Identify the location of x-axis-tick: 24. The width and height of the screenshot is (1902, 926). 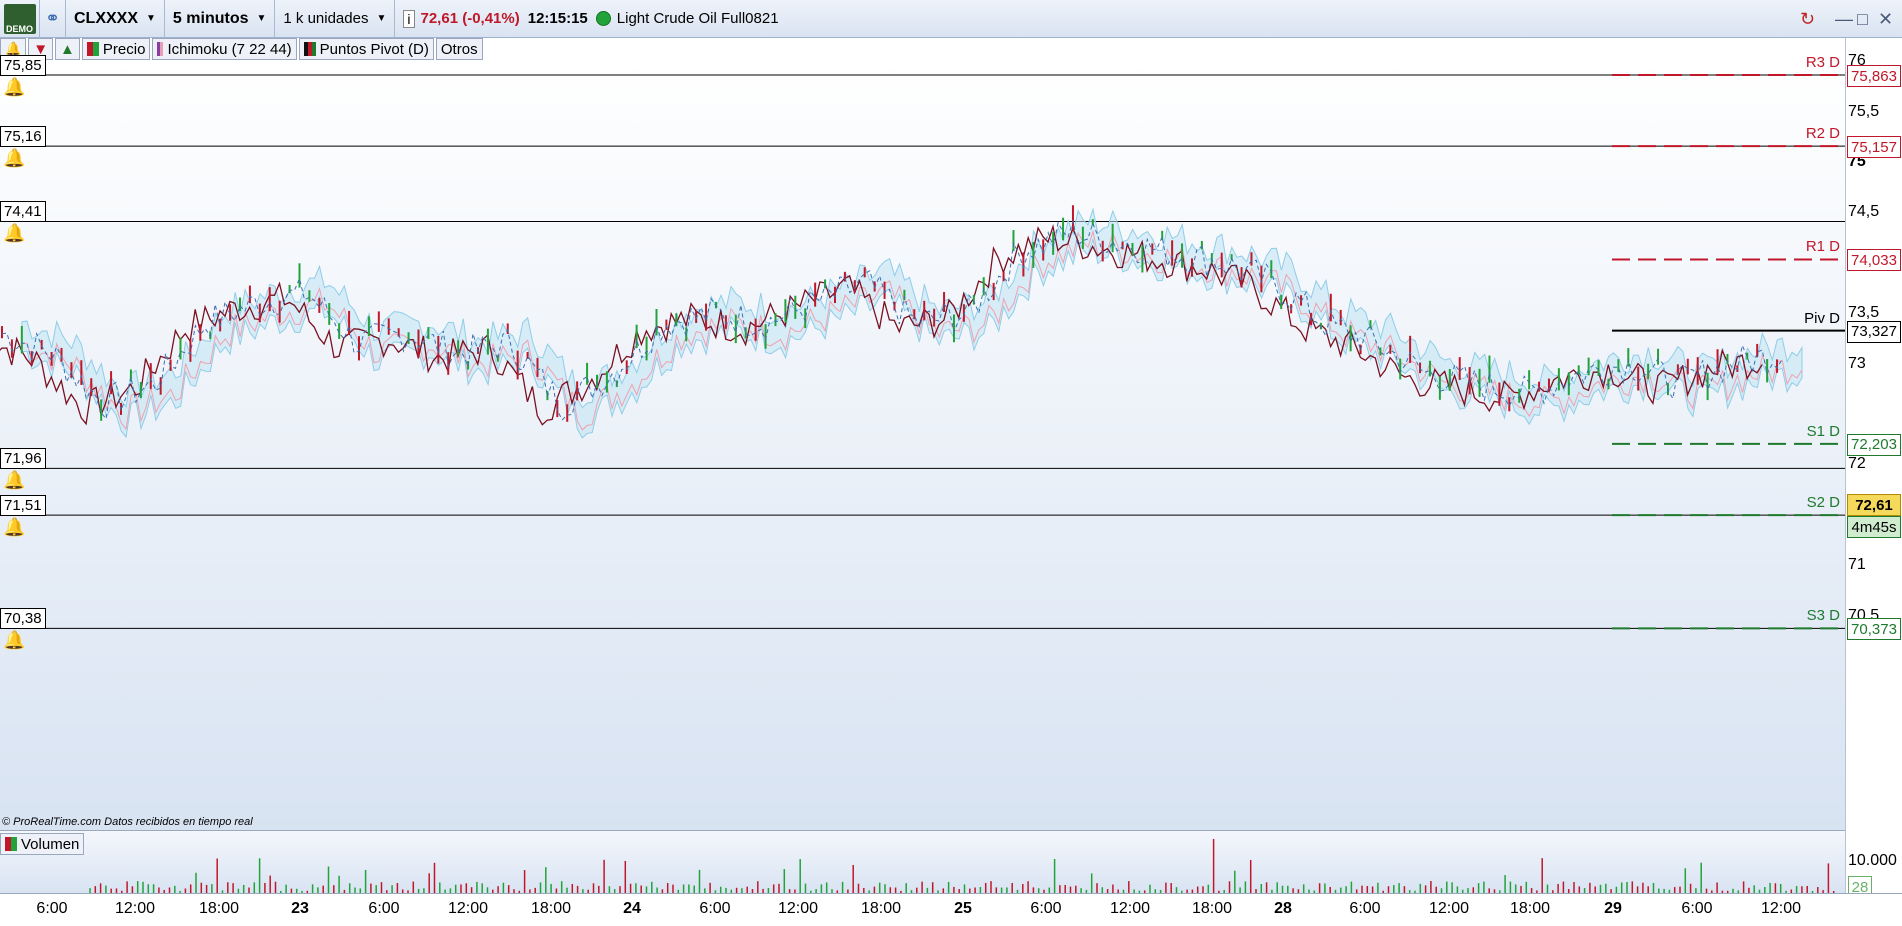
(632, 908).